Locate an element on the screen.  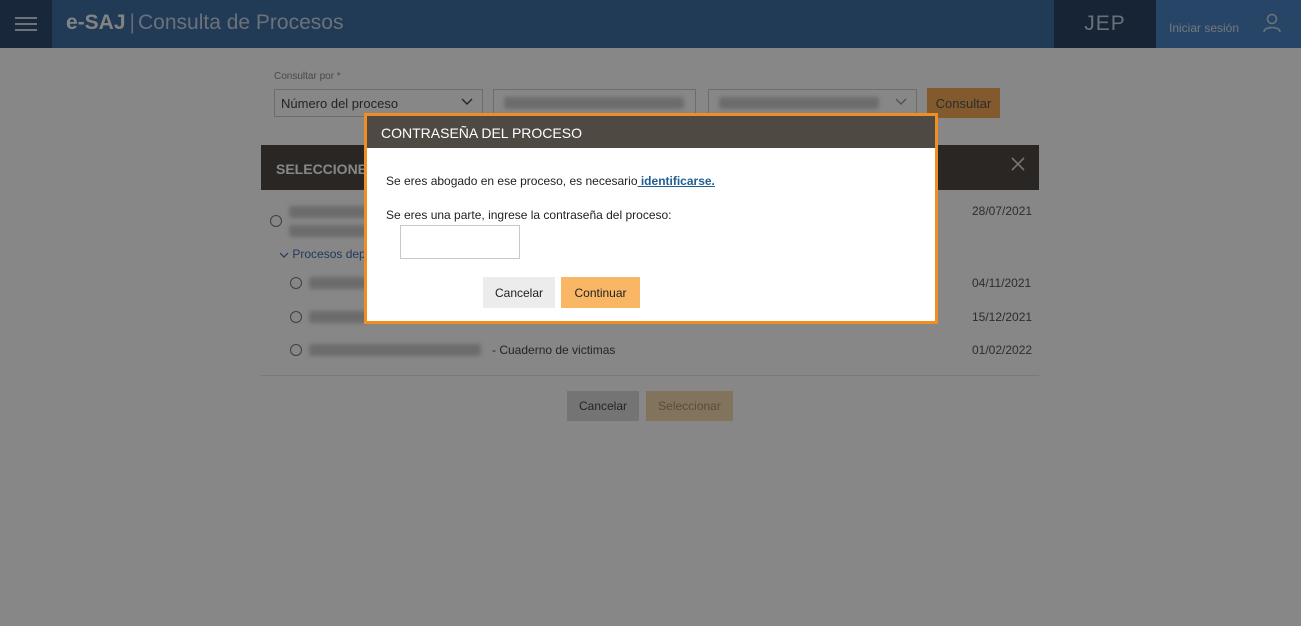
cancel-button: Cancelar is located at coordinates (519, 292).